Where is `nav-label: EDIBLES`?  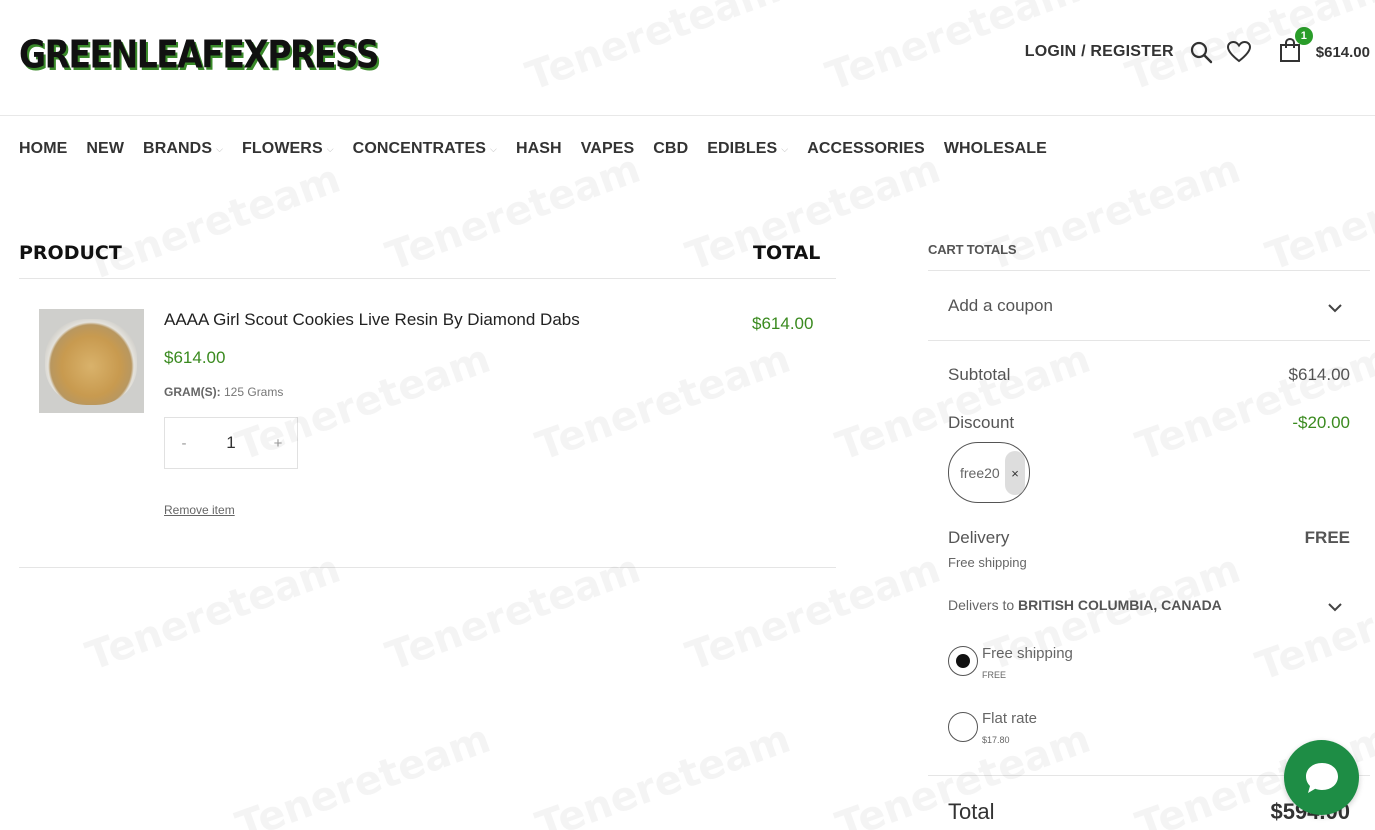
nav-label: EDIBLES is located at coordinates (742, 148).